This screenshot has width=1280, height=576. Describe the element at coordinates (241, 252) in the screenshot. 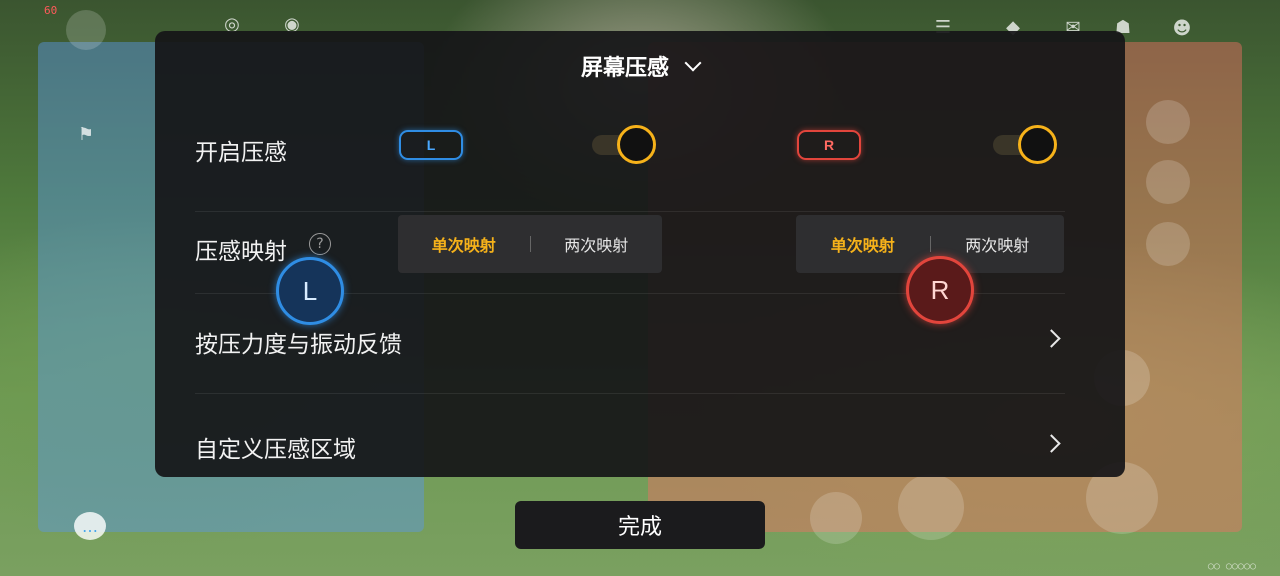

I see `pressure-mapping-label: 压感映射` at that location.